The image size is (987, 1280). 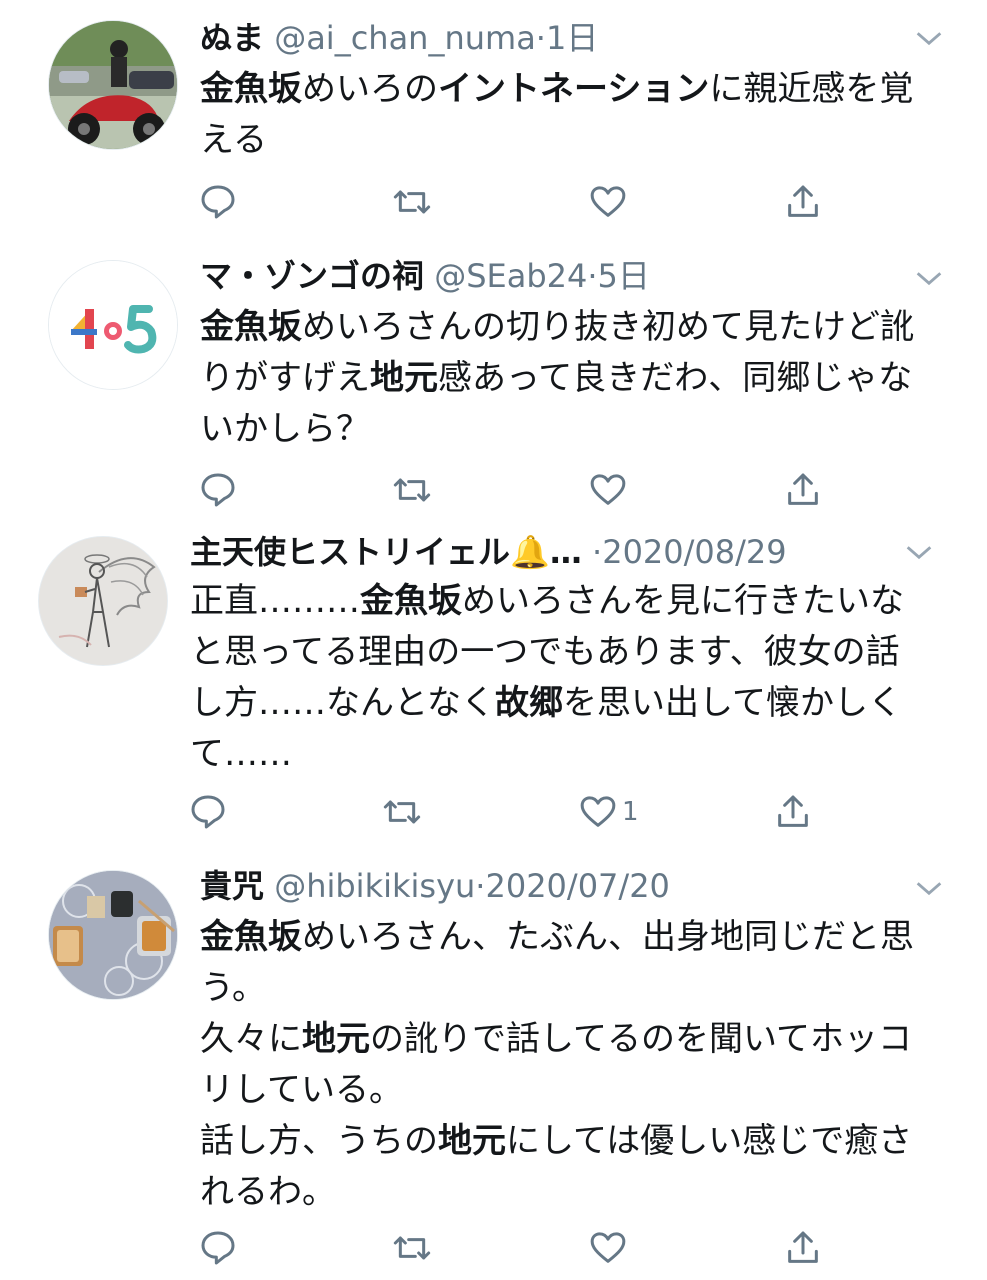 What do you see at coordinates (577, 886) in the screenshot?
I see `tweet-time: 2020/07/20` at bounding box center [577, 886].